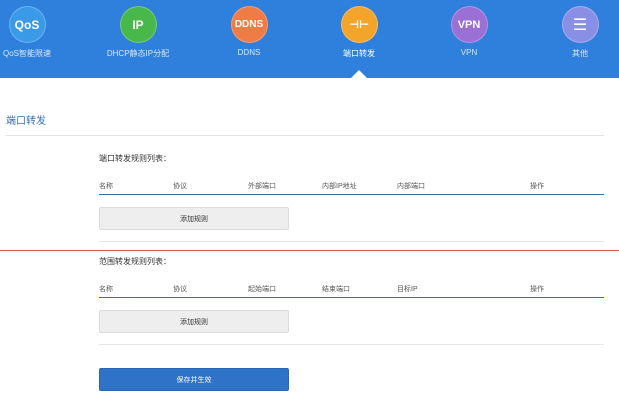  I want to click on nav-item-label: 端口转发, so click(359, 53).